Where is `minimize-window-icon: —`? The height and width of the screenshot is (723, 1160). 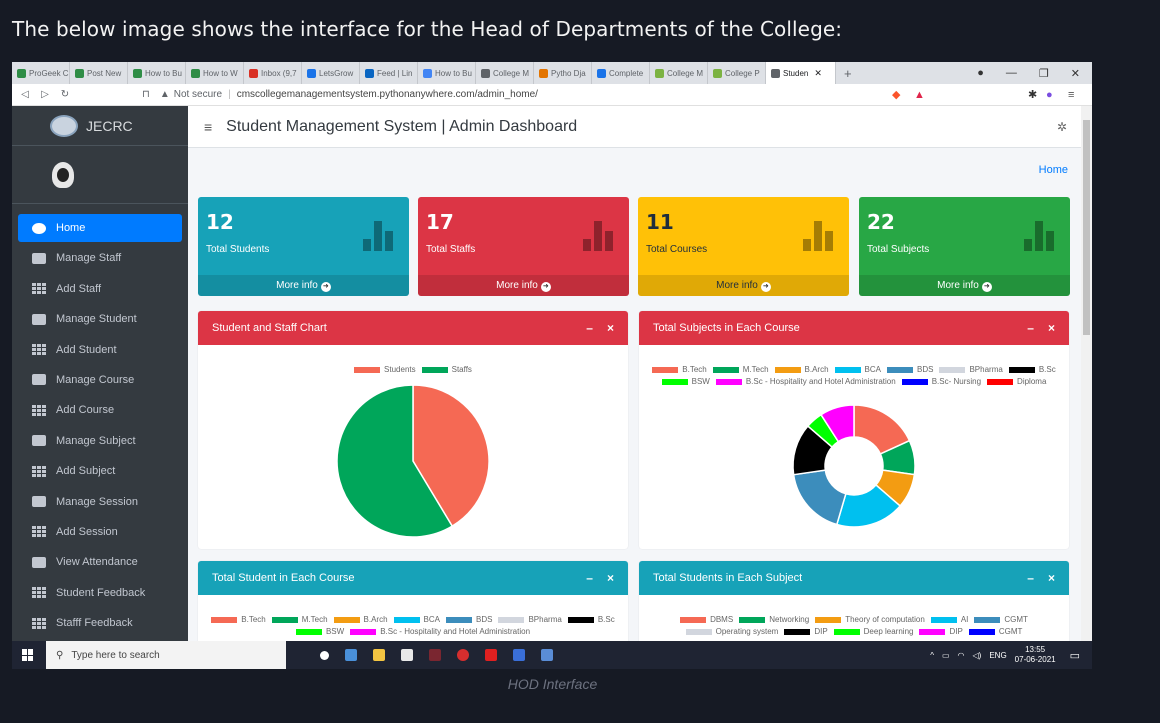
minimize-window-icon: — is located at coordinates (1011, 73).